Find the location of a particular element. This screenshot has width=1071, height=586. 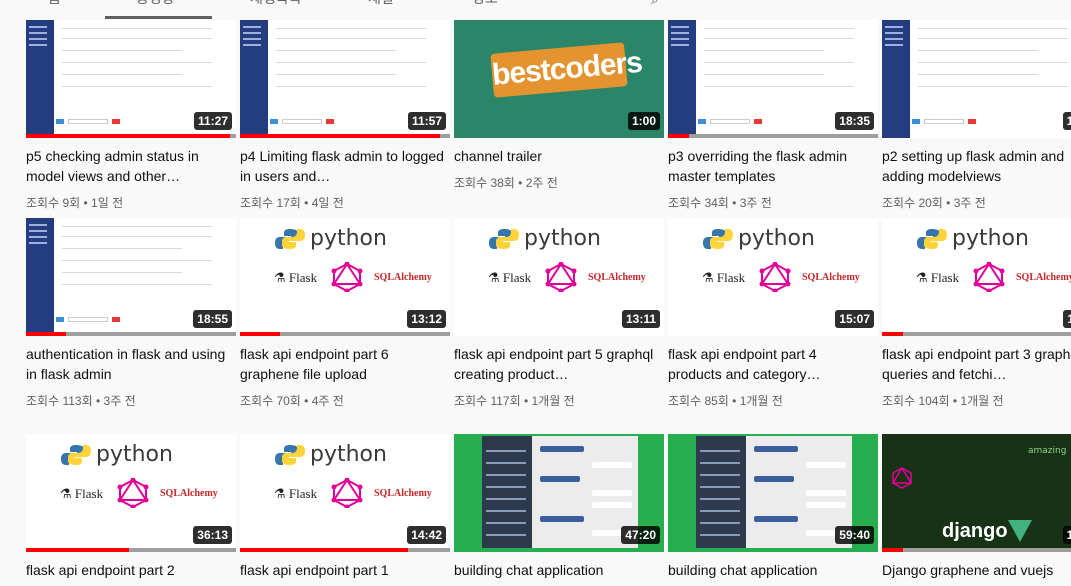

video-thumbnail: 18:35 is located at coordinates (773, 79).